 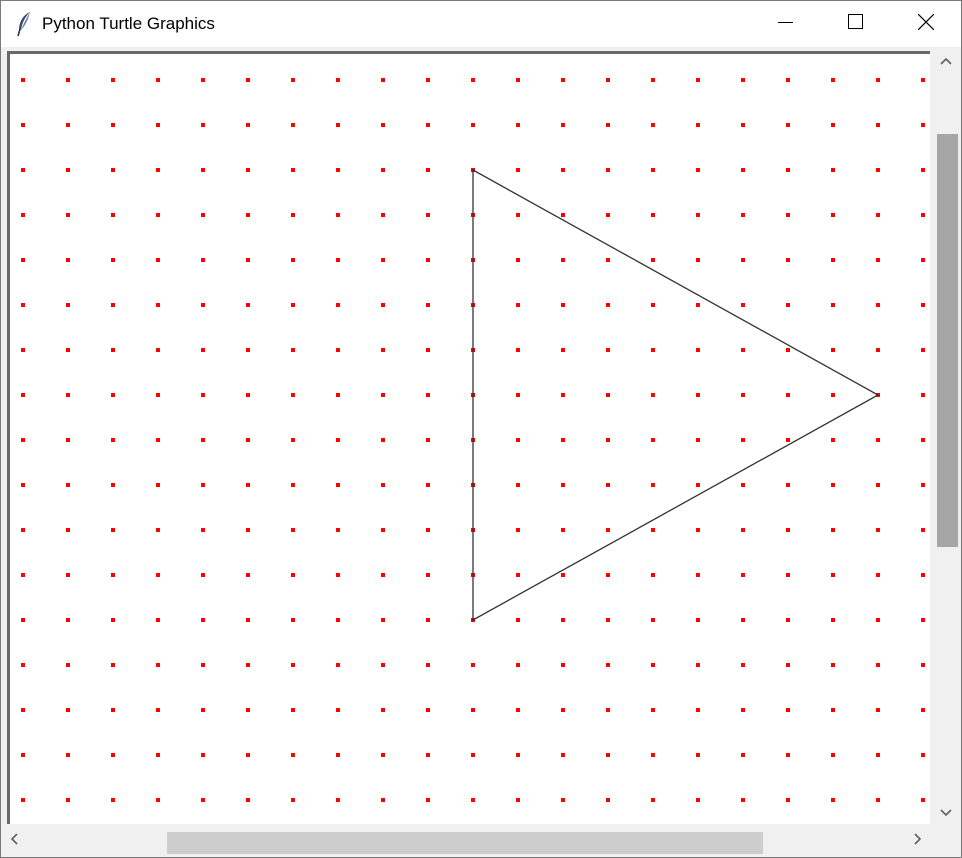 I want to click on vertical-scroll-thumb, so click(x=947, y=340).